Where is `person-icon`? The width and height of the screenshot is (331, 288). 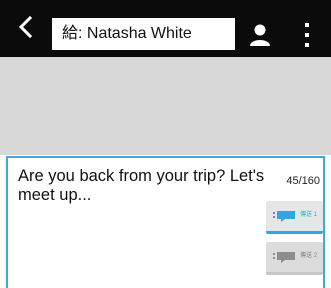 person-icon is located at coordinates (260, 35).